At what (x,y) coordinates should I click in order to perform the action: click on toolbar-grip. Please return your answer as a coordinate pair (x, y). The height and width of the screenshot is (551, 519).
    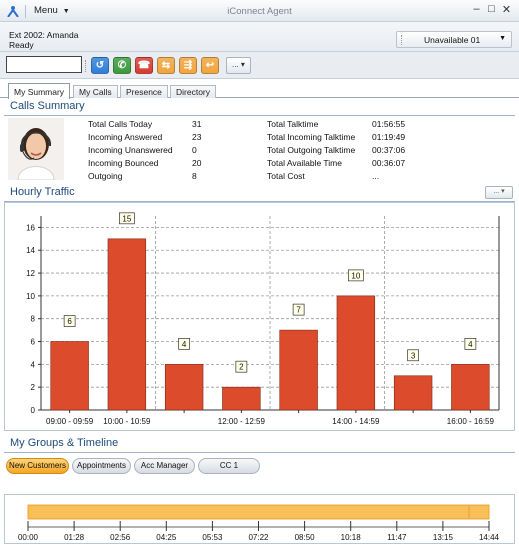
    Looking at the image, I should click on (86, 66).